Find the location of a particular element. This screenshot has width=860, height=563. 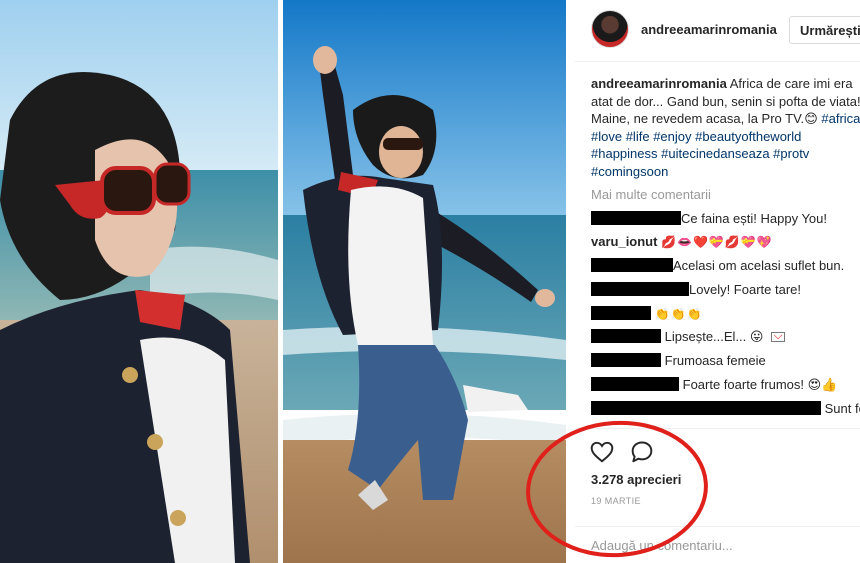

clapping-emoji-text: 👏👏👏 is located at coordinates (678, 313).